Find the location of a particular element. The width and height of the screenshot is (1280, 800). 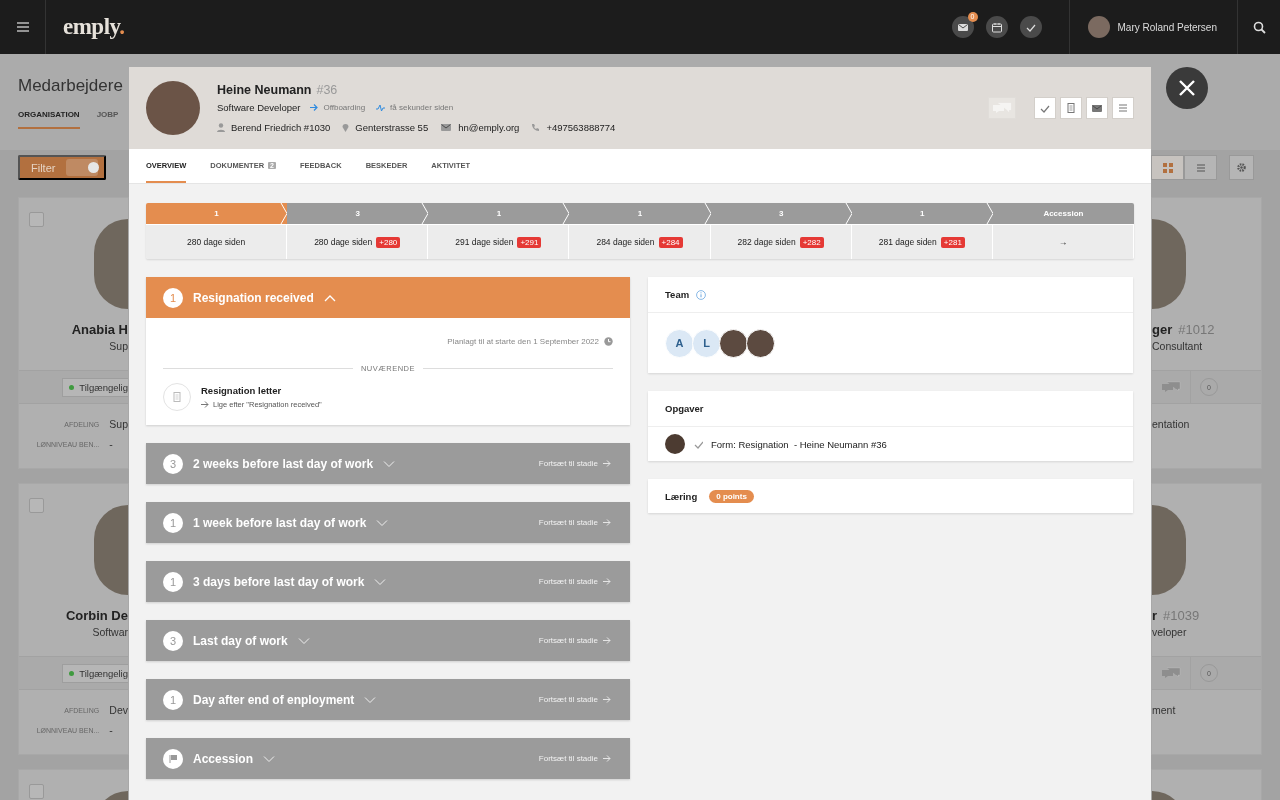

mail-icon is located at coordinates (446, 127).